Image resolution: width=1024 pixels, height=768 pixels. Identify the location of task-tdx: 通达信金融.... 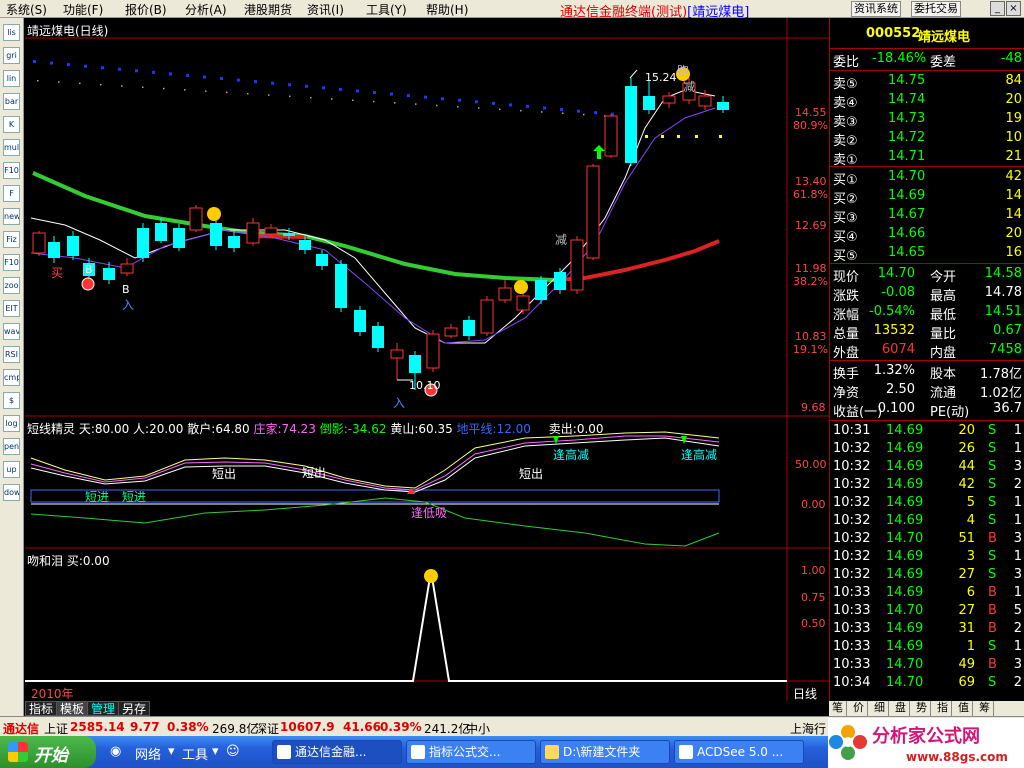
(337, 752).